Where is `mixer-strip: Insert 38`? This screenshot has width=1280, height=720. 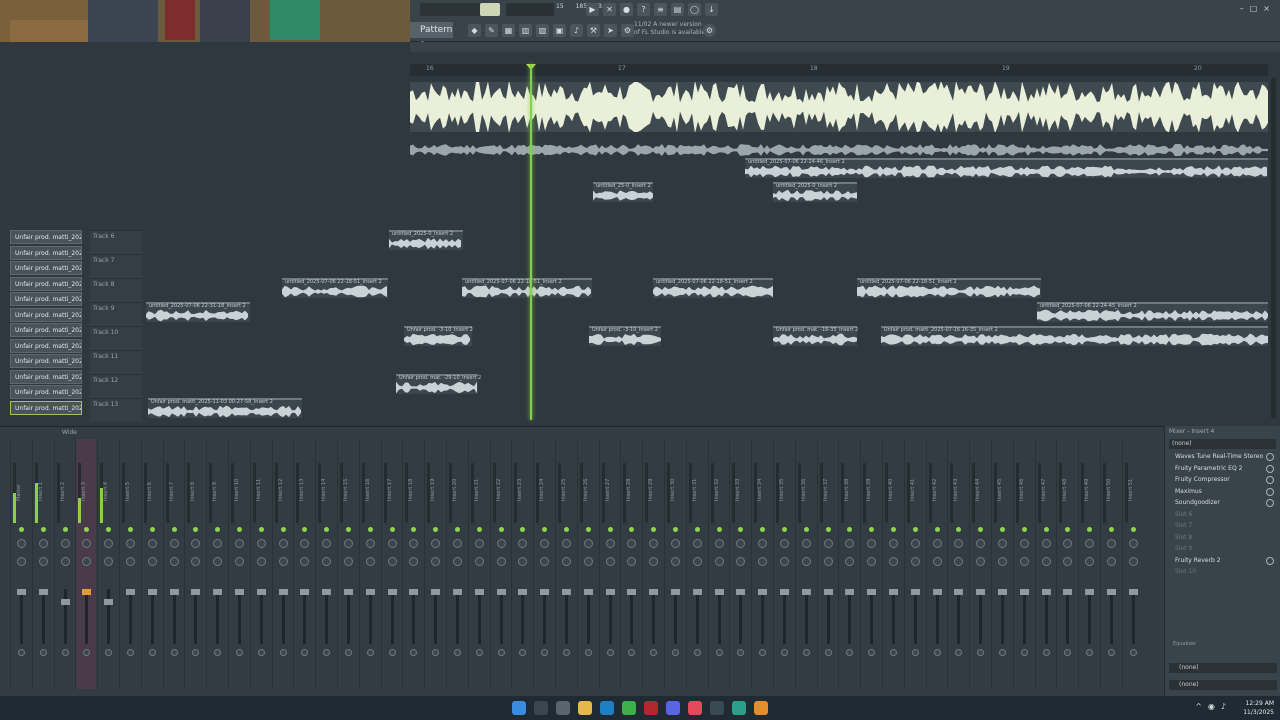 mixer-strip: Insert 38 is located at coordinates (848, 564).